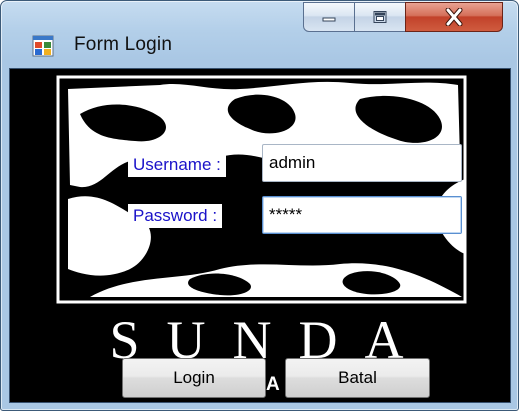  What do you see at coordinates (123, 44) in the screenshot?
I see `window-title: Form Login` at bounding box center [123, 44].